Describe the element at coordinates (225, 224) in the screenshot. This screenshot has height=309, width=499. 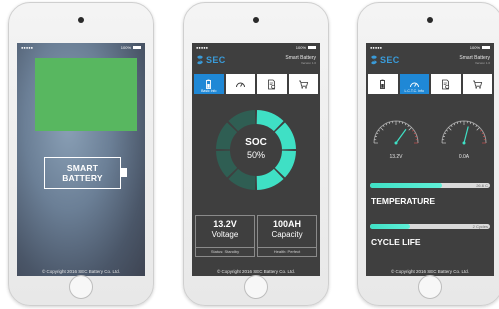
I see `voltage-value: 13.2V` at that location.